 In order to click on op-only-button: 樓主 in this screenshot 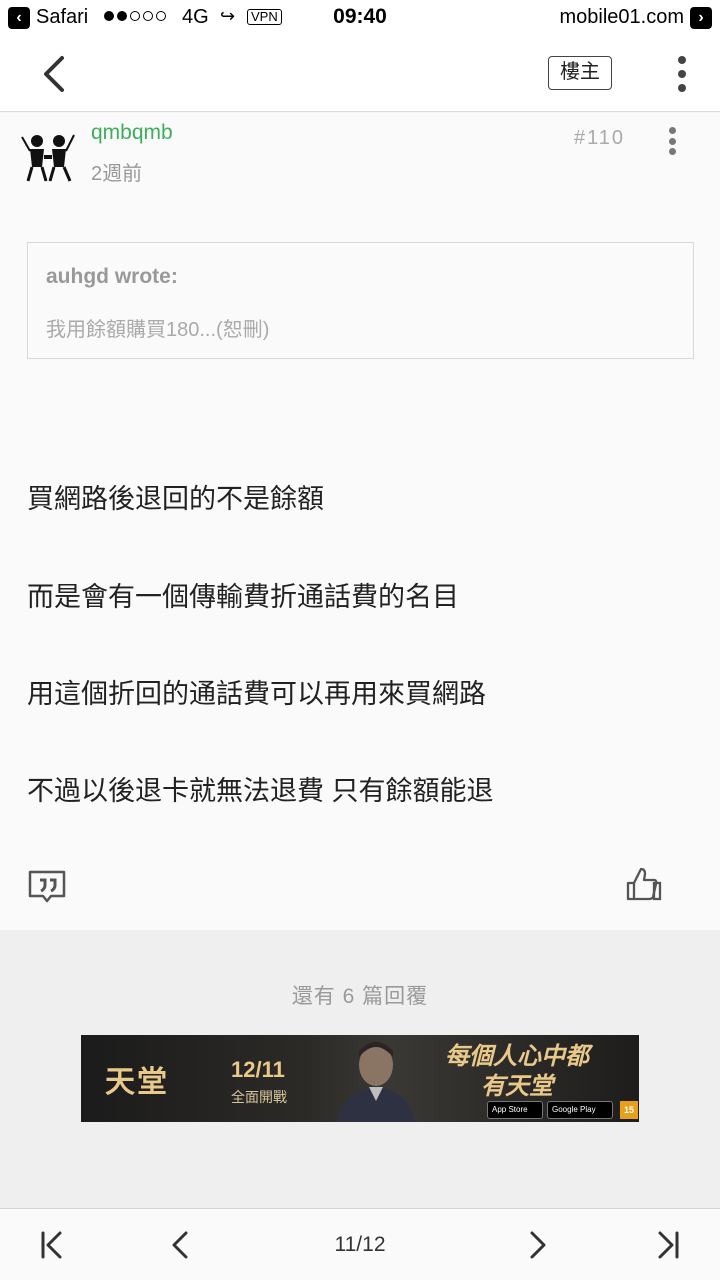, I will do `click(580, 73)`.